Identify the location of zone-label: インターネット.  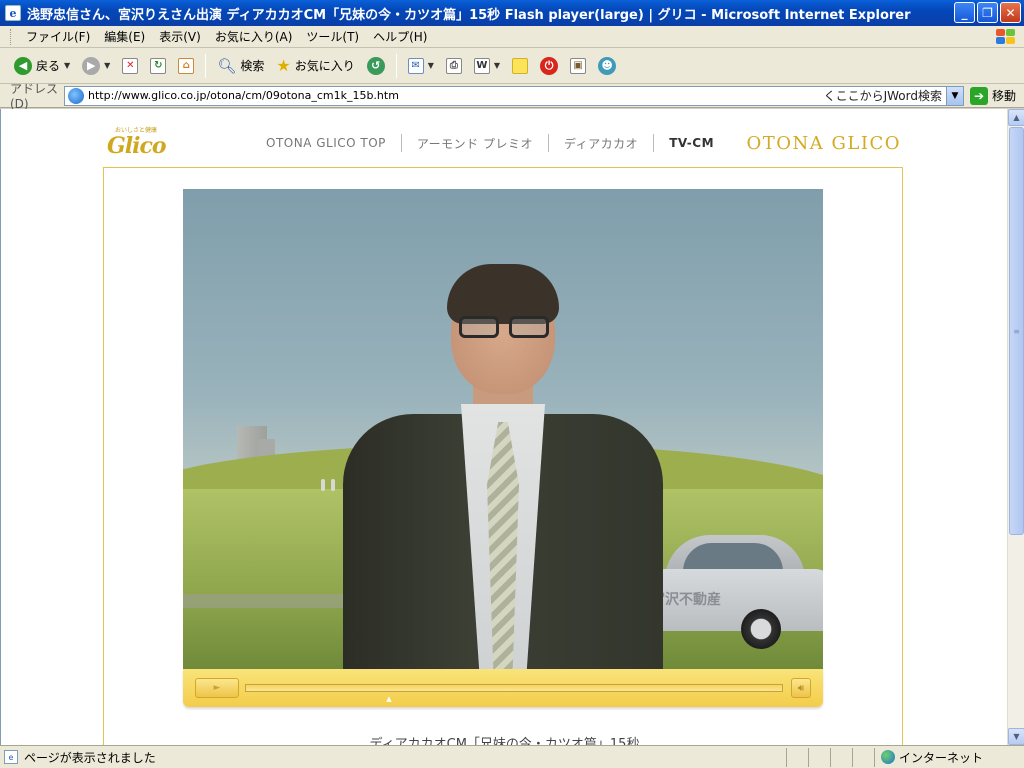
(941, 757).